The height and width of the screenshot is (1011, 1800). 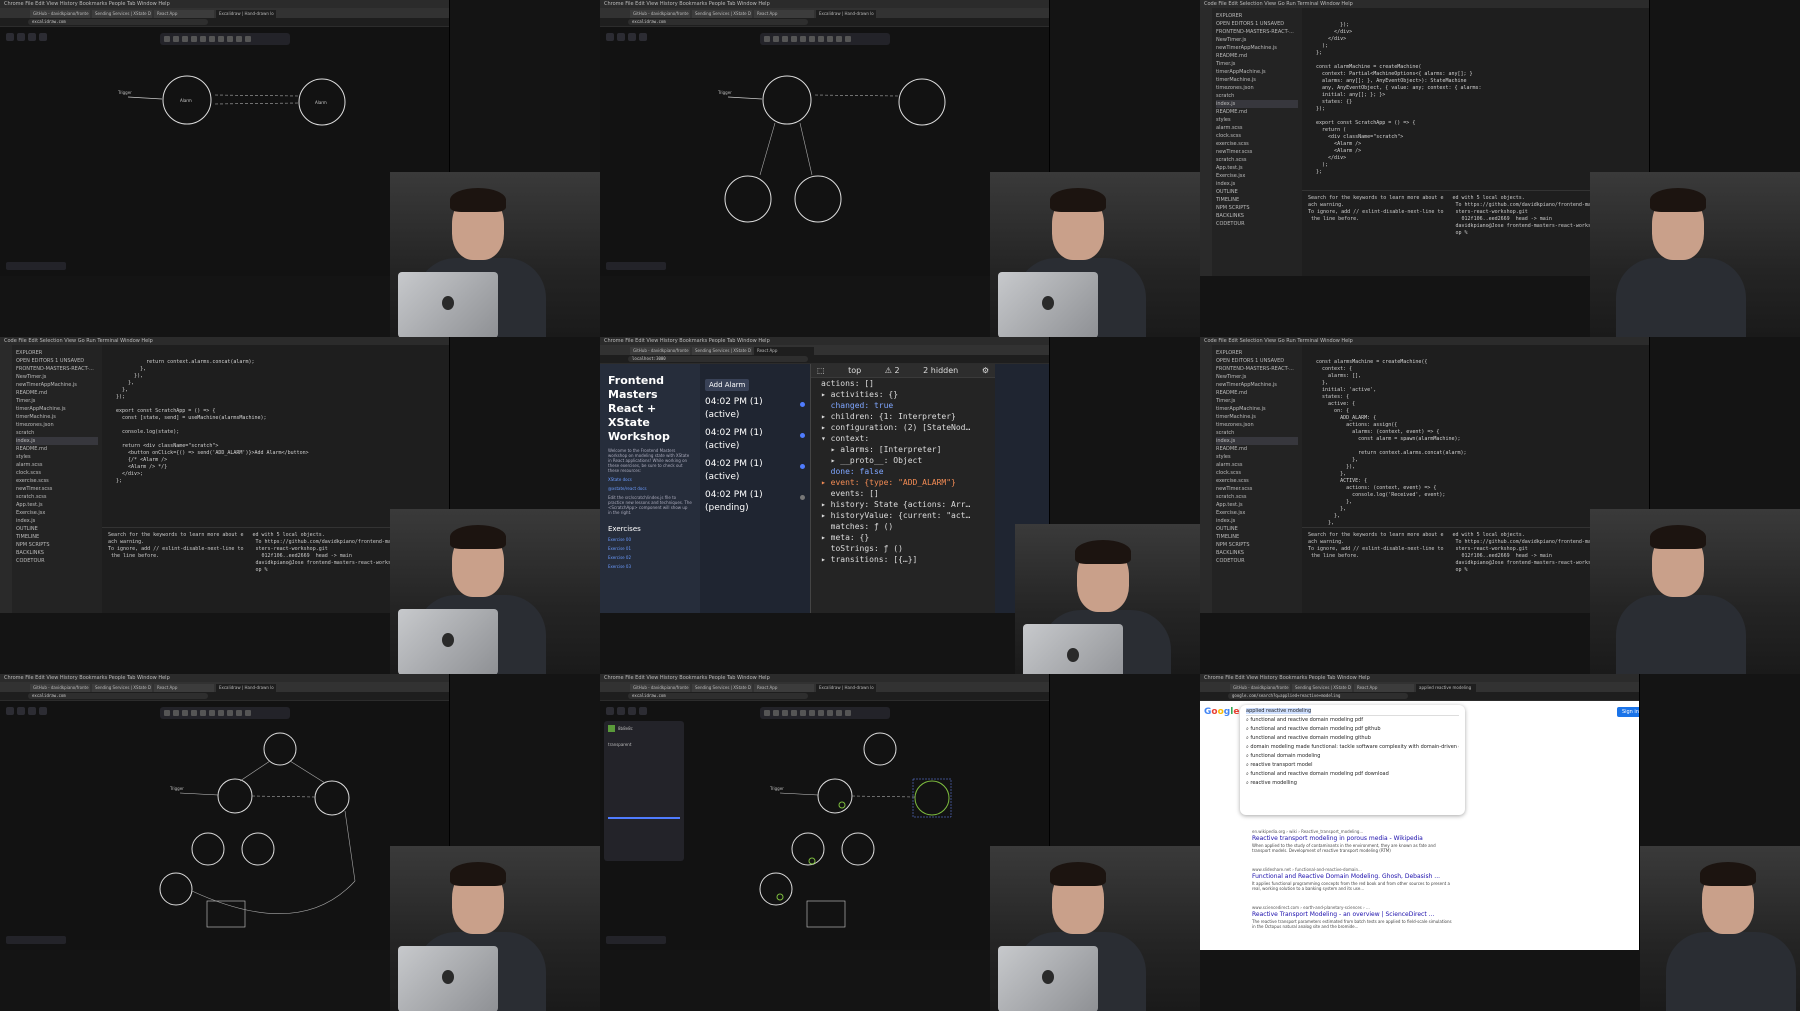 I want to click on hidden-count: 2 hidden, so click(x=940, y=370).